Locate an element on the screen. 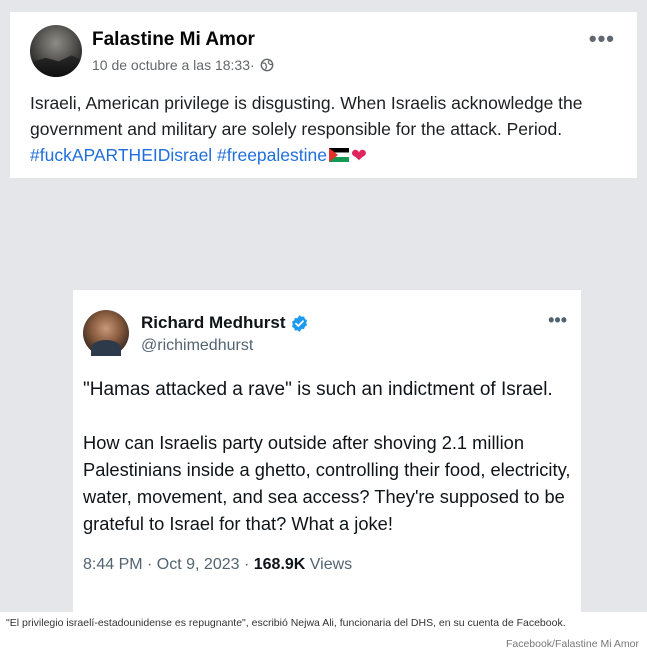 This screenshot has height=662, width=647. page-avatar is located at coordinates (56, 51).